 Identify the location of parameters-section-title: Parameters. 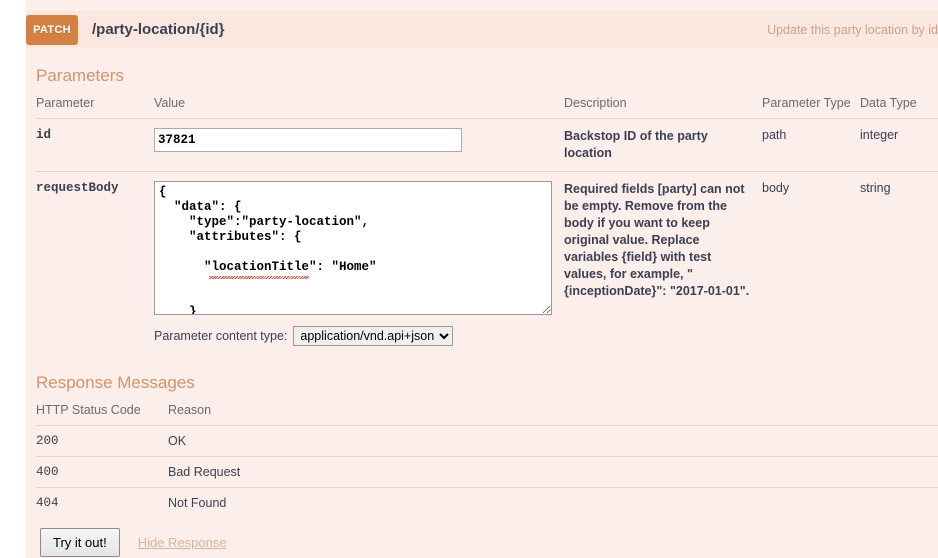
(80, 75).